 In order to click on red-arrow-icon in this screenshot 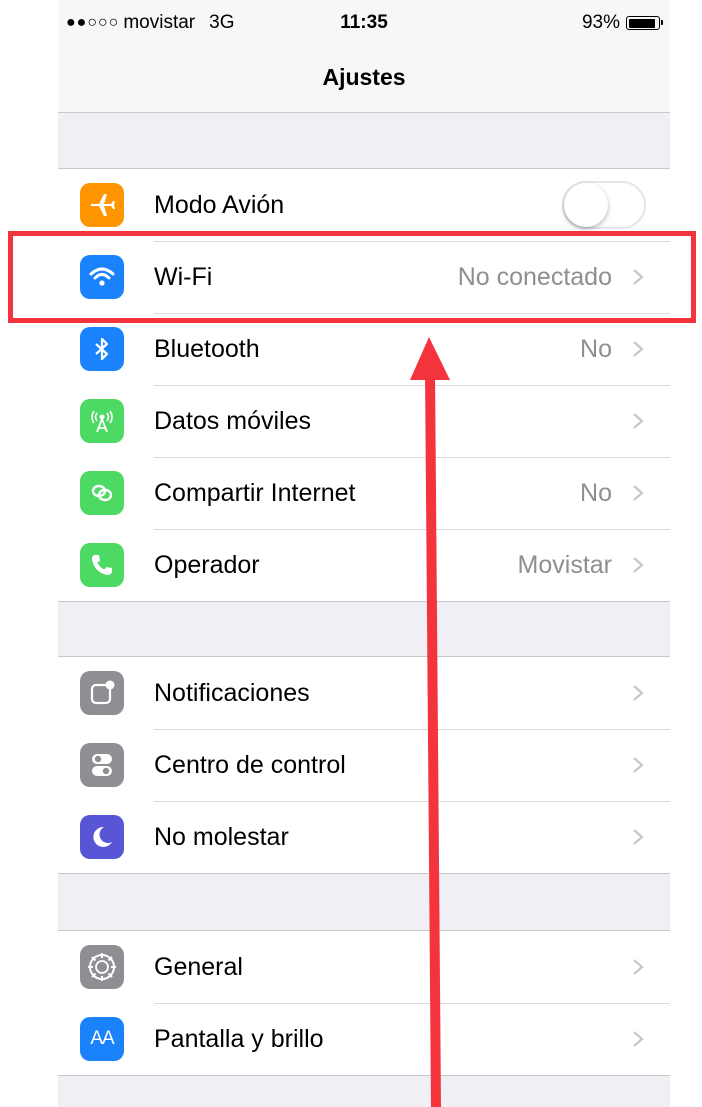, I will do `click(430, 722)`.